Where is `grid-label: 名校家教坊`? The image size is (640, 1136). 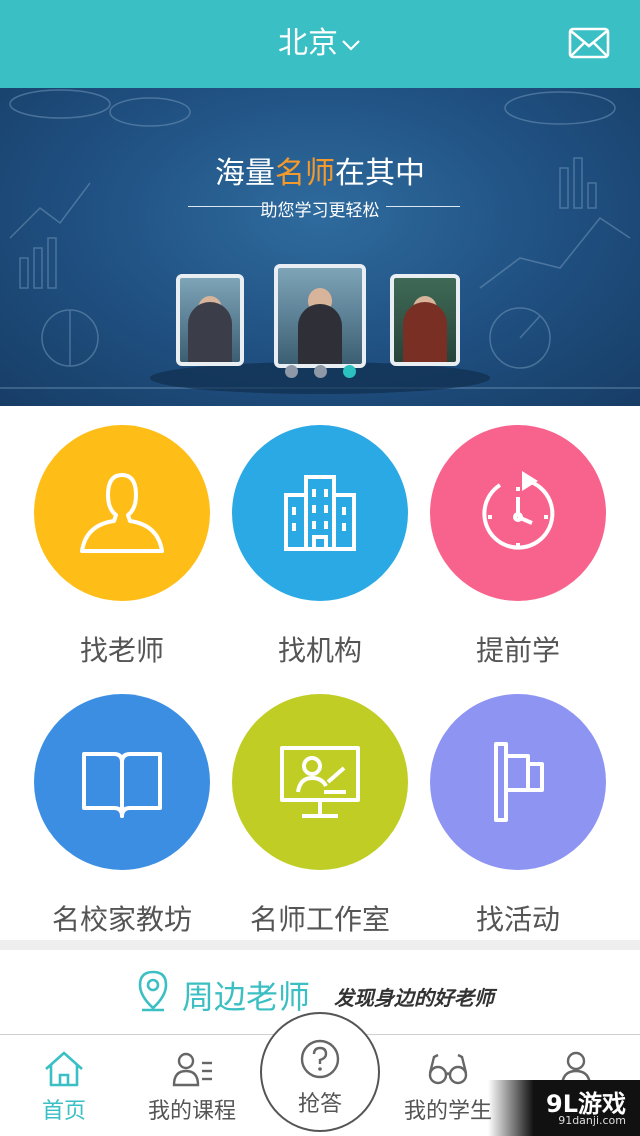
grid-label: 名校家教坊 is located at coordinates (121, 919).